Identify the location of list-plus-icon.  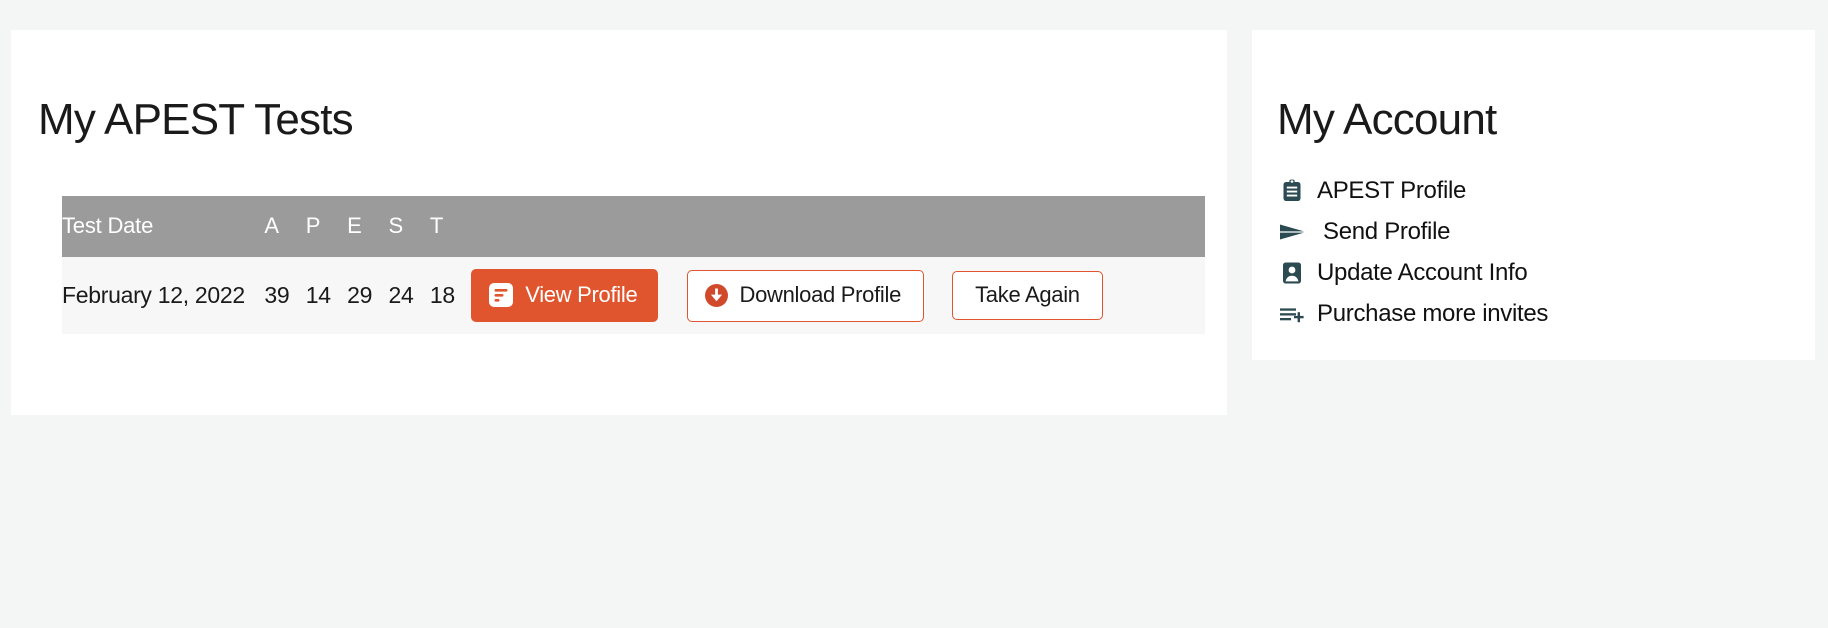
(1292, 314).